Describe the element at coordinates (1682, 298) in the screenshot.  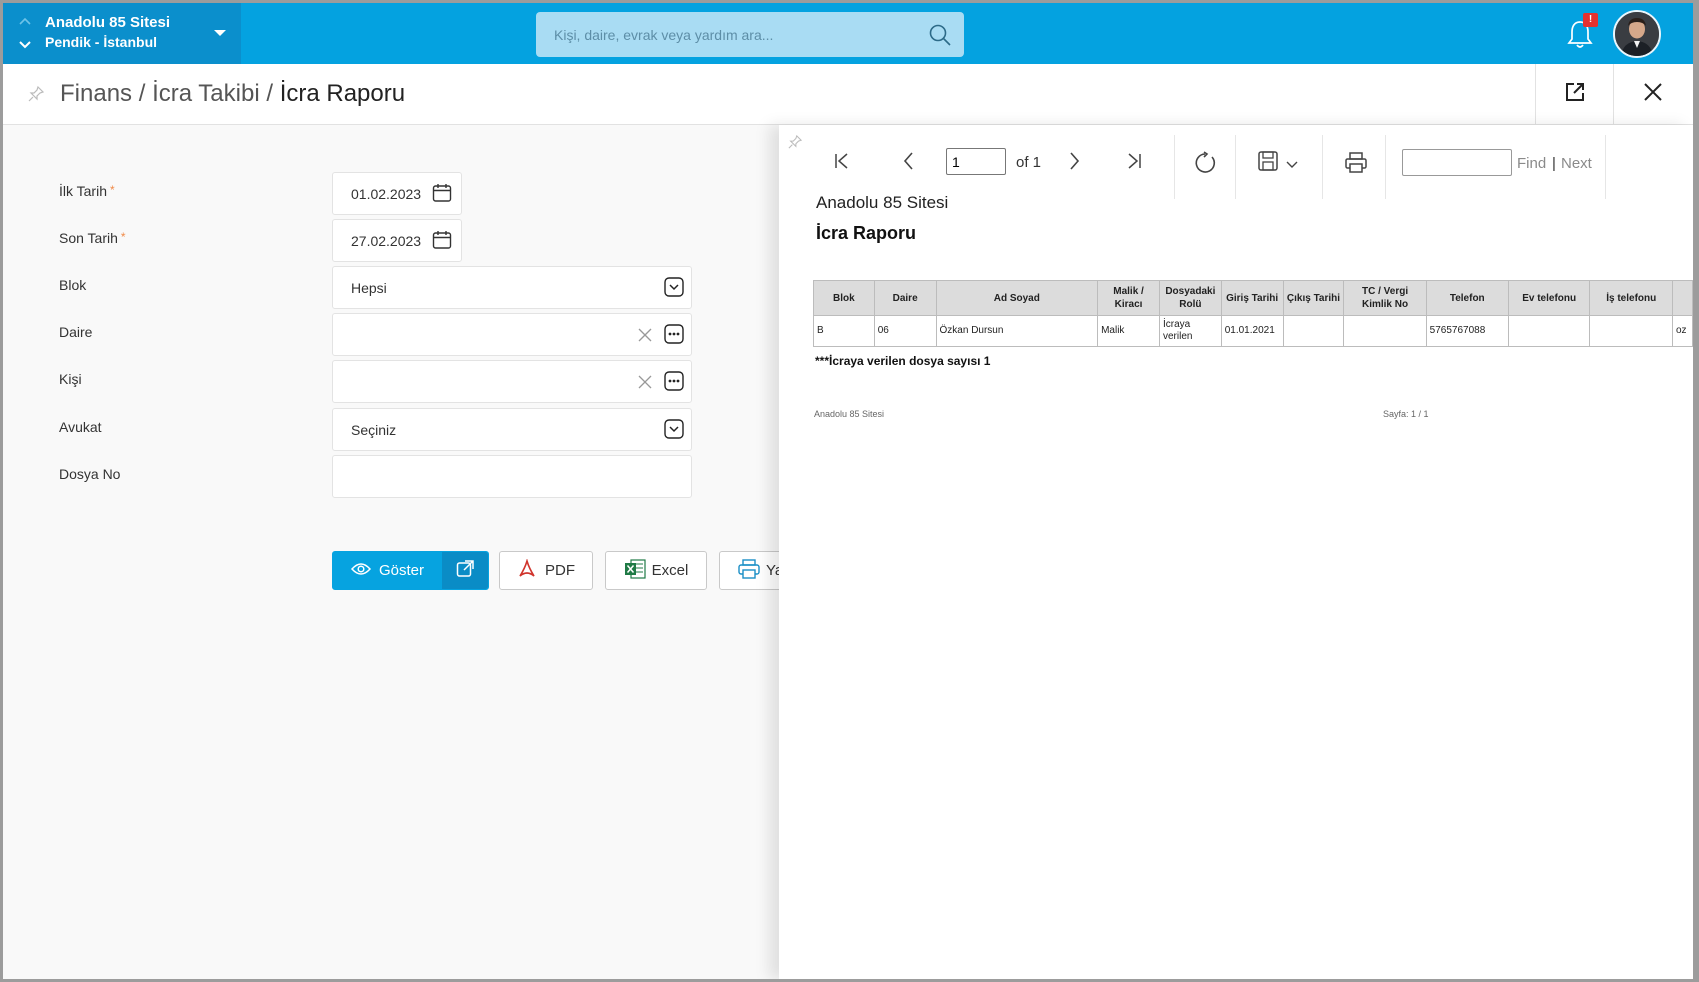
I see `column-header` at that location.